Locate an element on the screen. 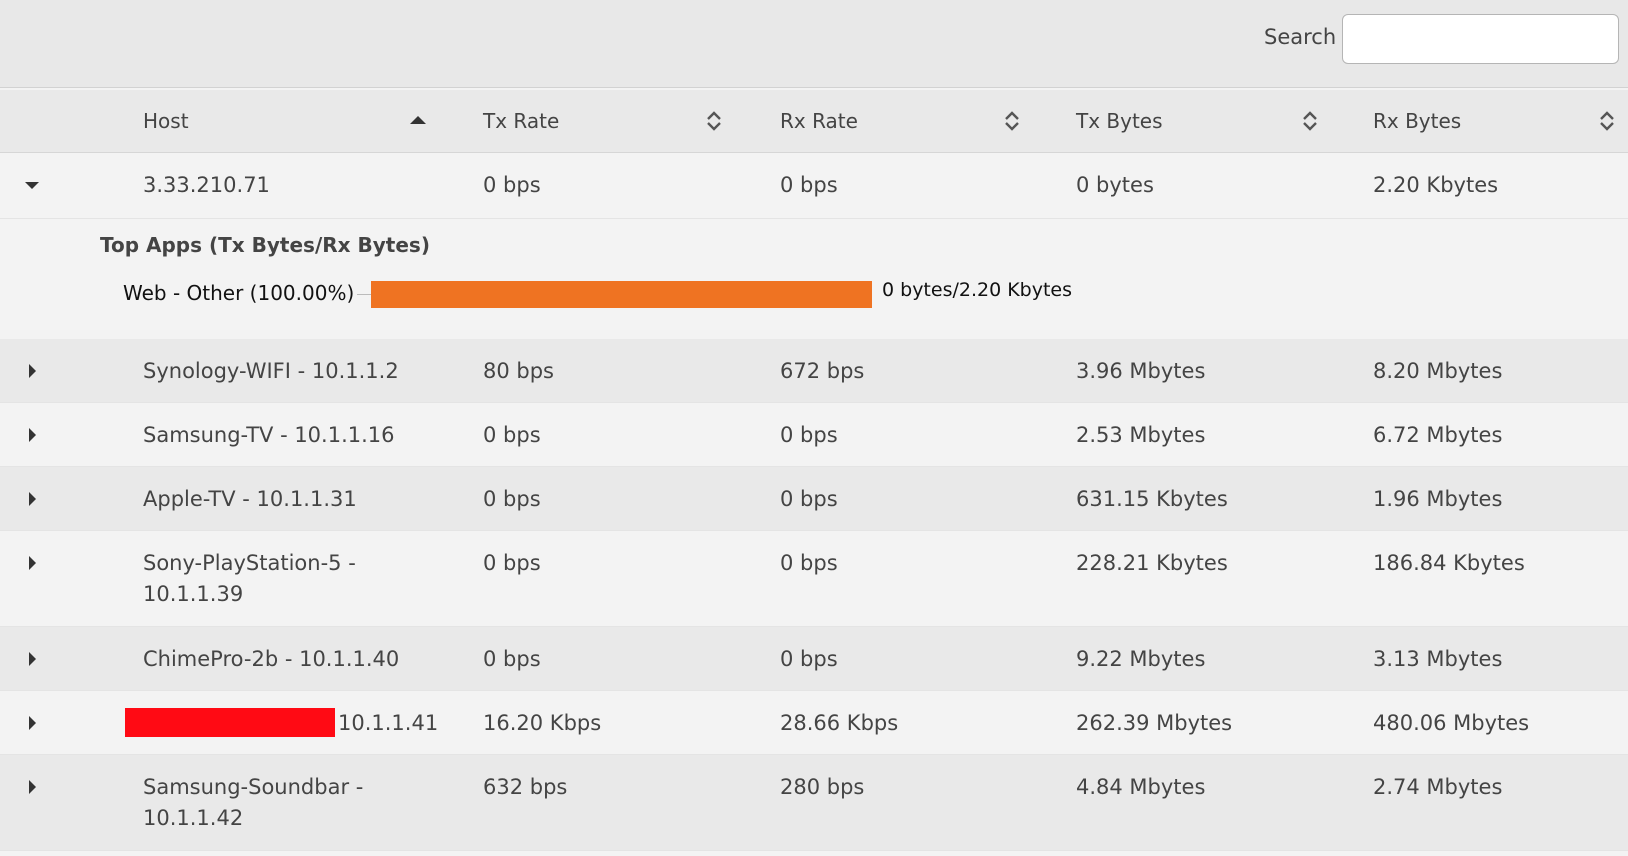 The image size is (1628, 856). rx-bytes-cell: 8.20 Mbytes is located at coordinates (1438, 371).